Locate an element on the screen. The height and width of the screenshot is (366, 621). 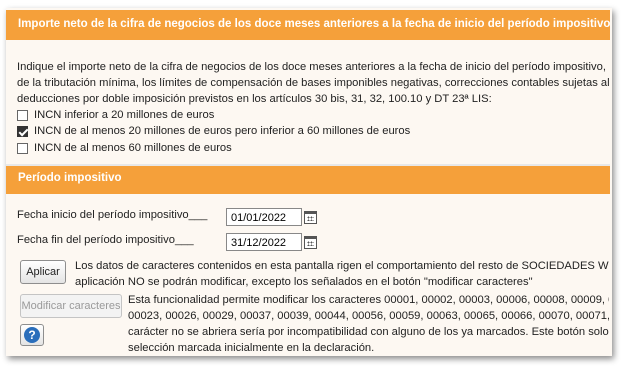
section-header-periodo: Período impositivo is located at coordinates (308, 179).